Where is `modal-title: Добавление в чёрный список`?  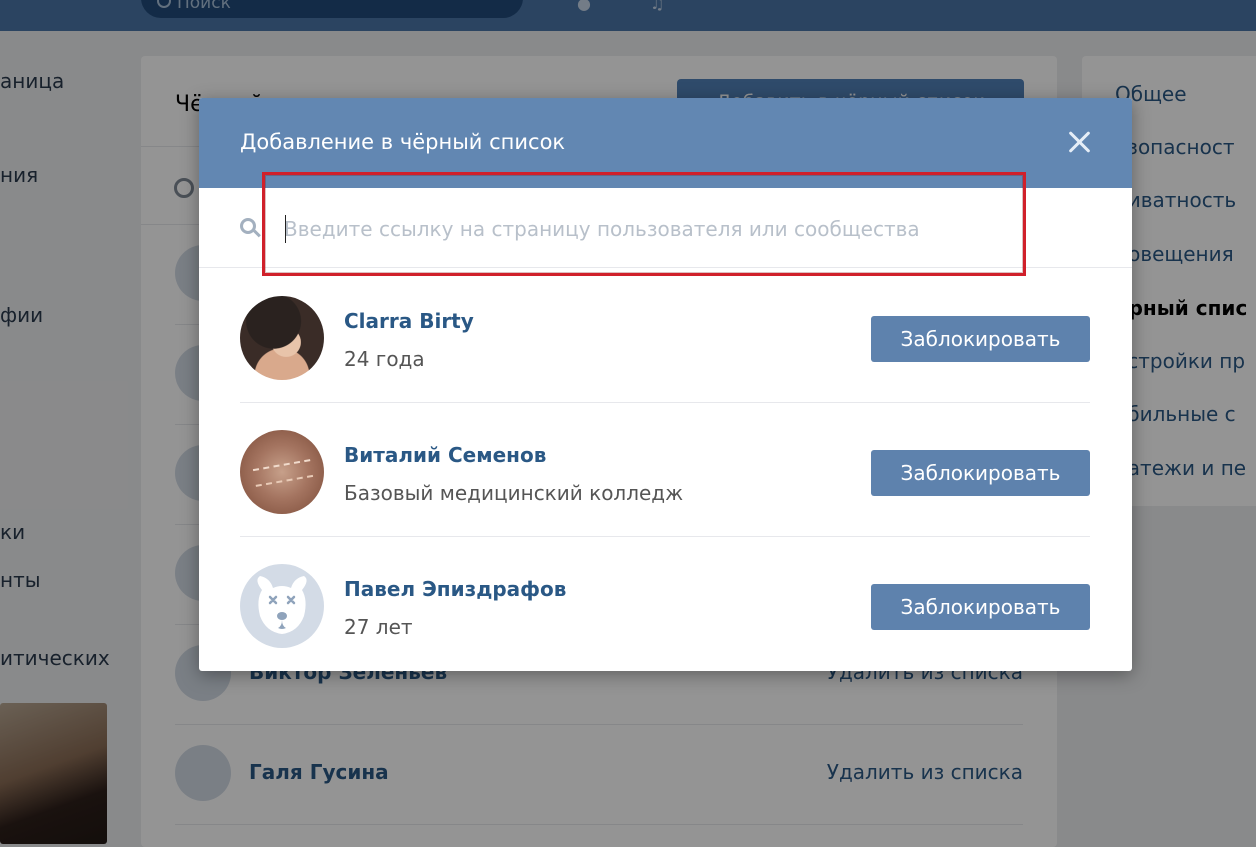
modal-title: Добавление в чёрный список is located at coordinates (403, 142).